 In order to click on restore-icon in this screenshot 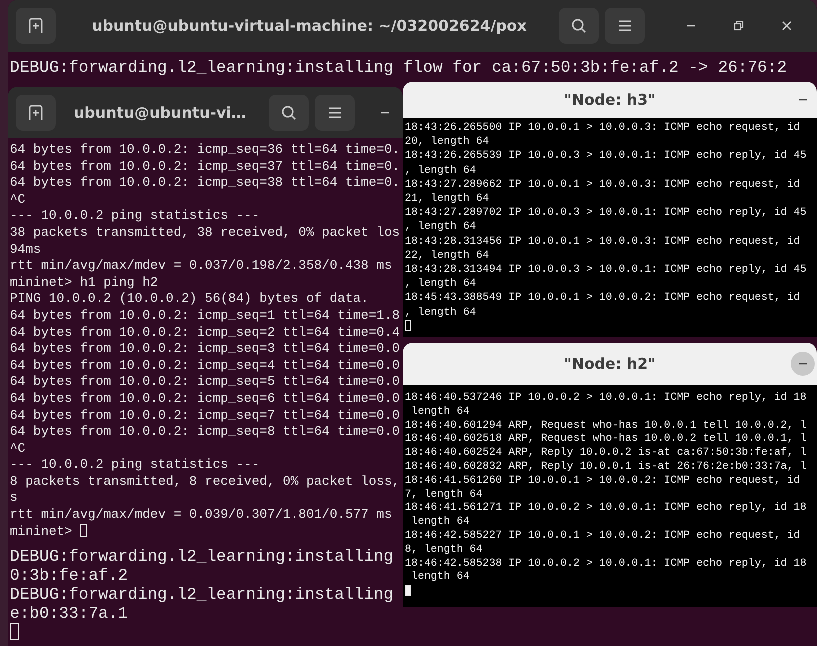, I will do `click(739, 26)`.